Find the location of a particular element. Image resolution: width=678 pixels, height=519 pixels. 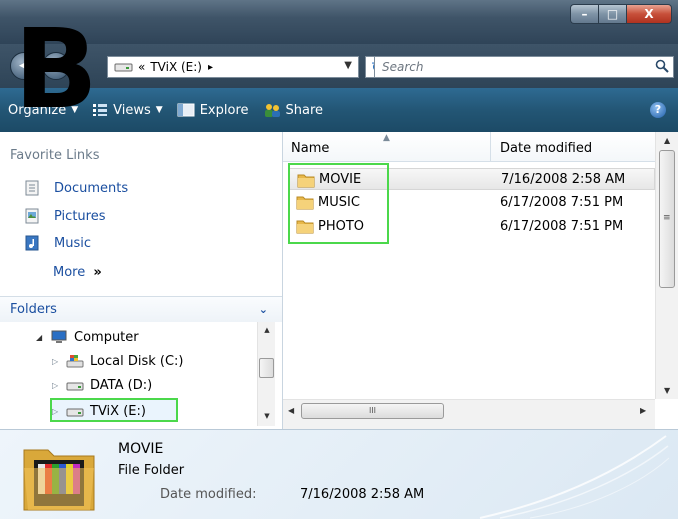

minimize-icon: – is located at coordinates (584, 14).